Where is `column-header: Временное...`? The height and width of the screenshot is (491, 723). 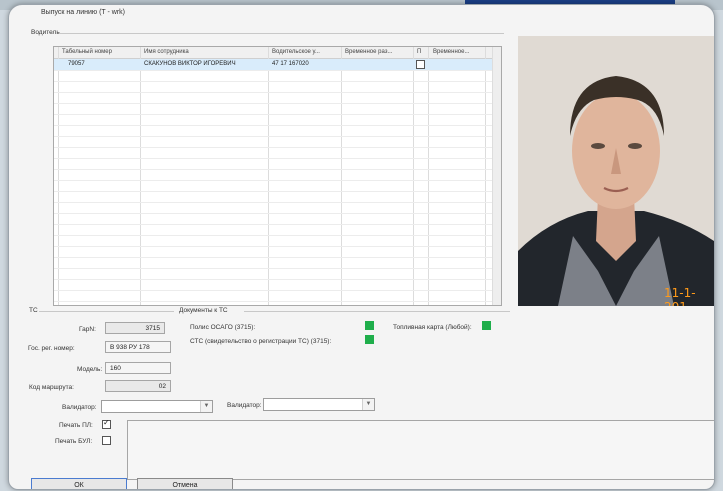
column-header: Временное... is located at coordinates (451, 52).